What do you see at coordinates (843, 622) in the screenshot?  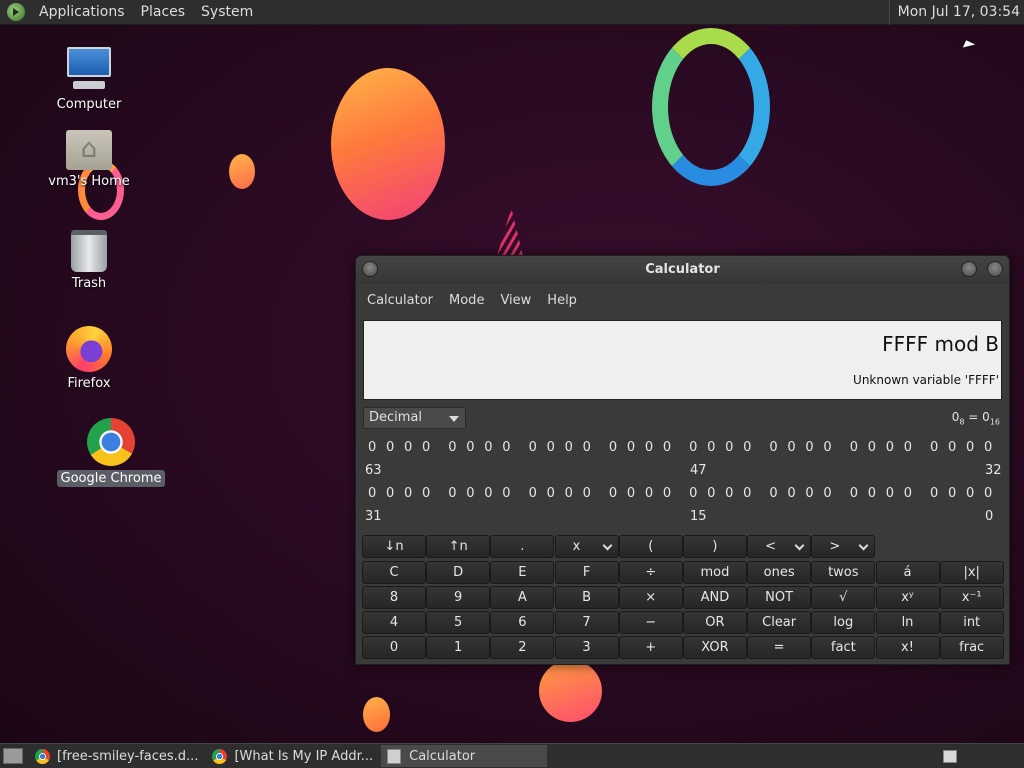 I see `calc-key-button: log` at bounding box center [843, 622].